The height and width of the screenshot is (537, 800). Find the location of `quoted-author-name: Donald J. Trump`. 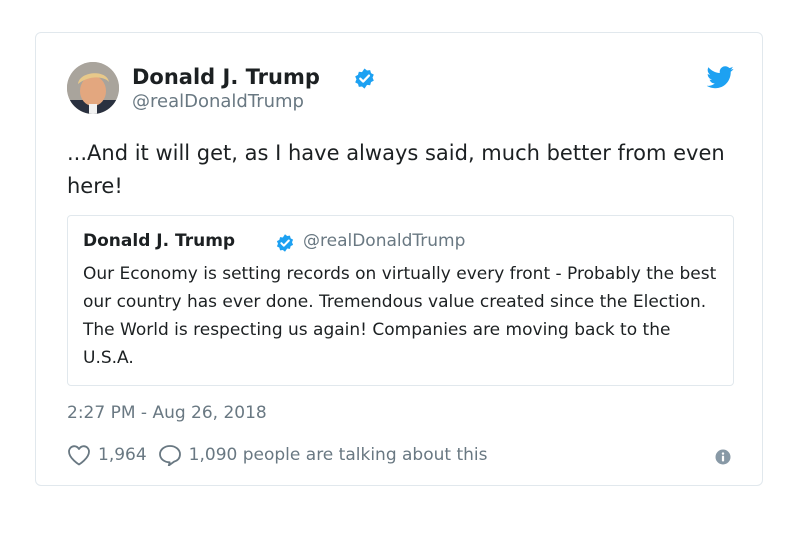

quoted-author-name: Donald J. Trump is located at coordinates (159, 241).